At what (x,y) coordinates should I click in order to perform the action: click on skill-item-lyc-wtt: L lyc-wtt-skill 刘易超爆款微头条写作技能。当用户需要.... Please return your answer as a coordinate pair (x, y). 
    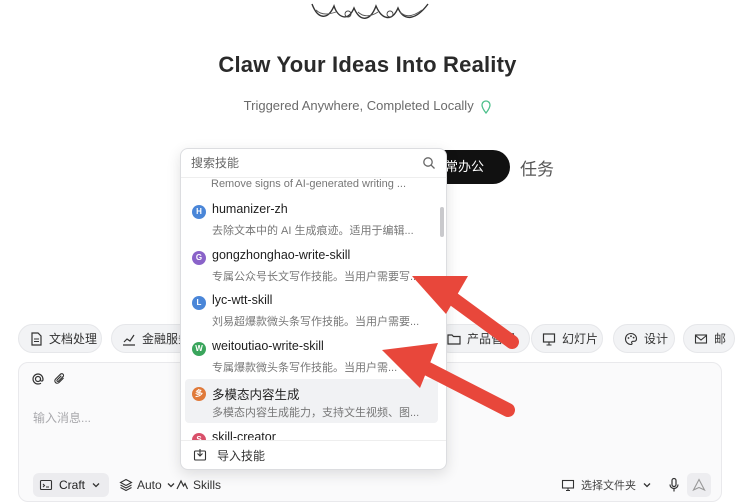
    Looking at the image, I should click on (311, 310).